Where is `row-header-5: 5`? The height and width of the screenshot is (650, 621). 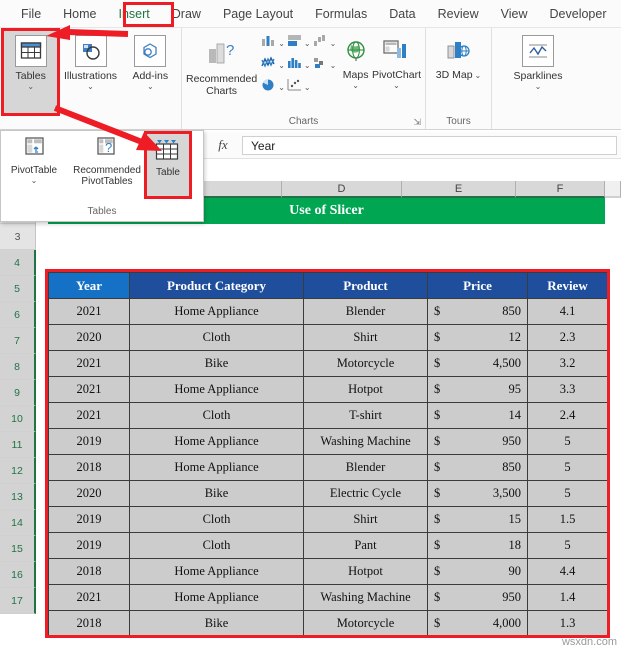
row-header-5: 5 is located at coordinates (18, 289).